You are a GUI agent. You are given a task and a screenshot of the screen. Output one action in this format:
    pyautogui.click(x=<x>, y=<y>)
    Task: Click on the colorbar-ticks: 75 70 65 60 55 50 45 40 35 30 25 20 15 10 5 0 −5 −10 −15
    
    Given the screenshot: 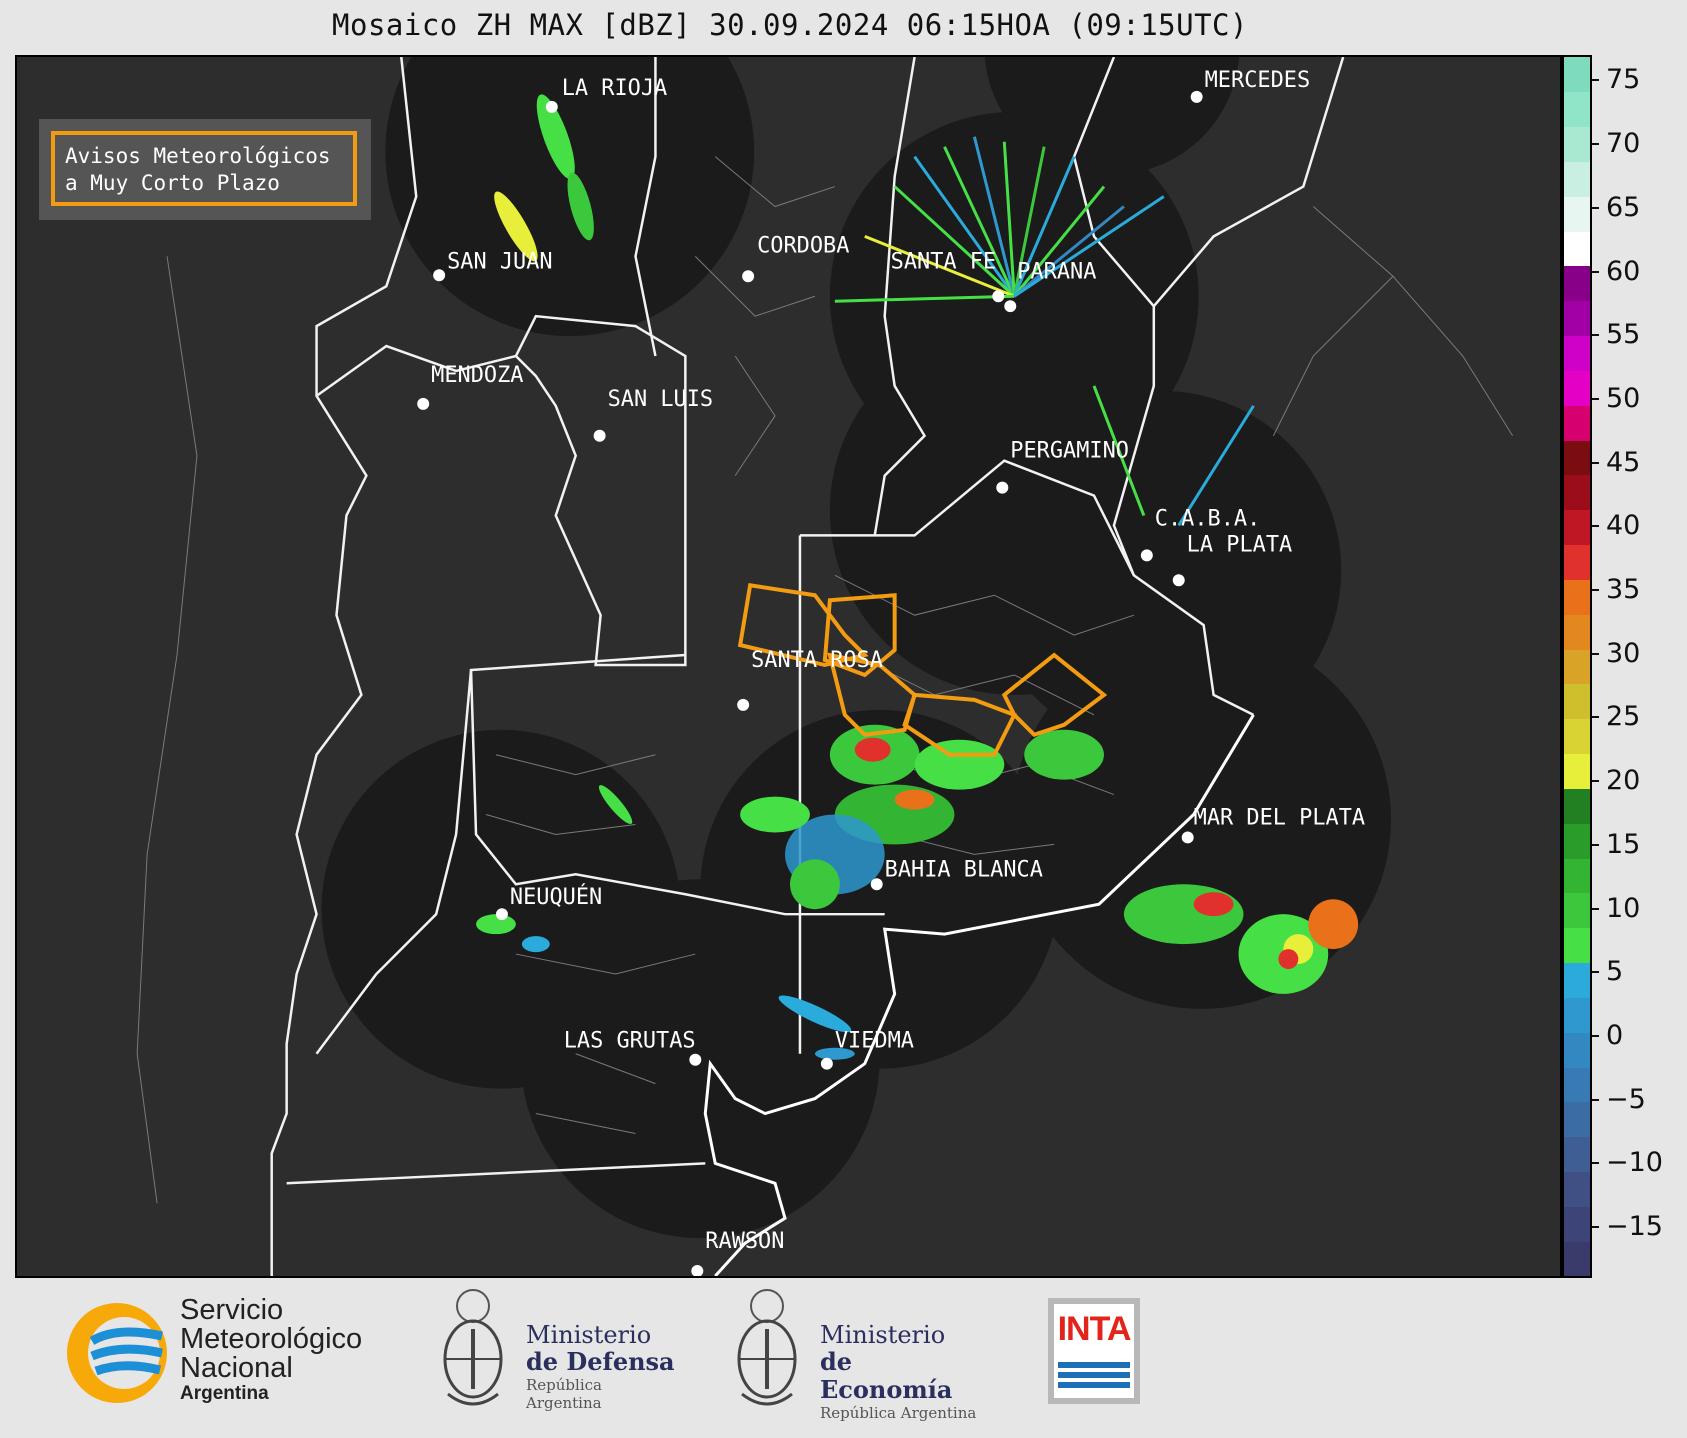 What is the action you would take?
    pyautogui.click(x=1639, y=666)
    